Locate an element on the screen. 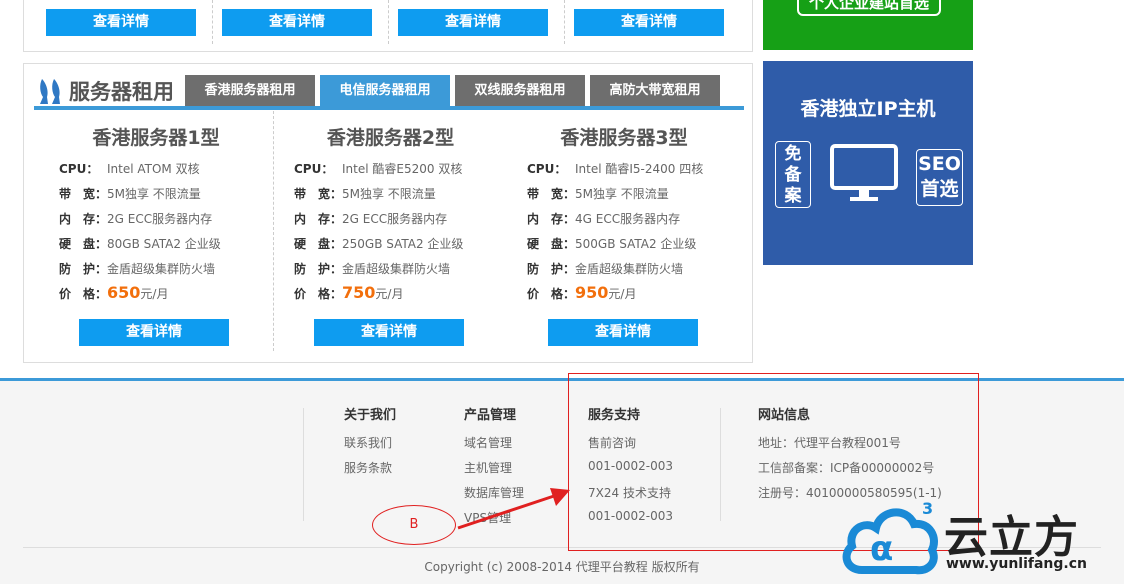 Image resolution: width=1124 pixels, height=584 pixels. footer-products-title: 产品管理 is located at coordinates (490, 415).